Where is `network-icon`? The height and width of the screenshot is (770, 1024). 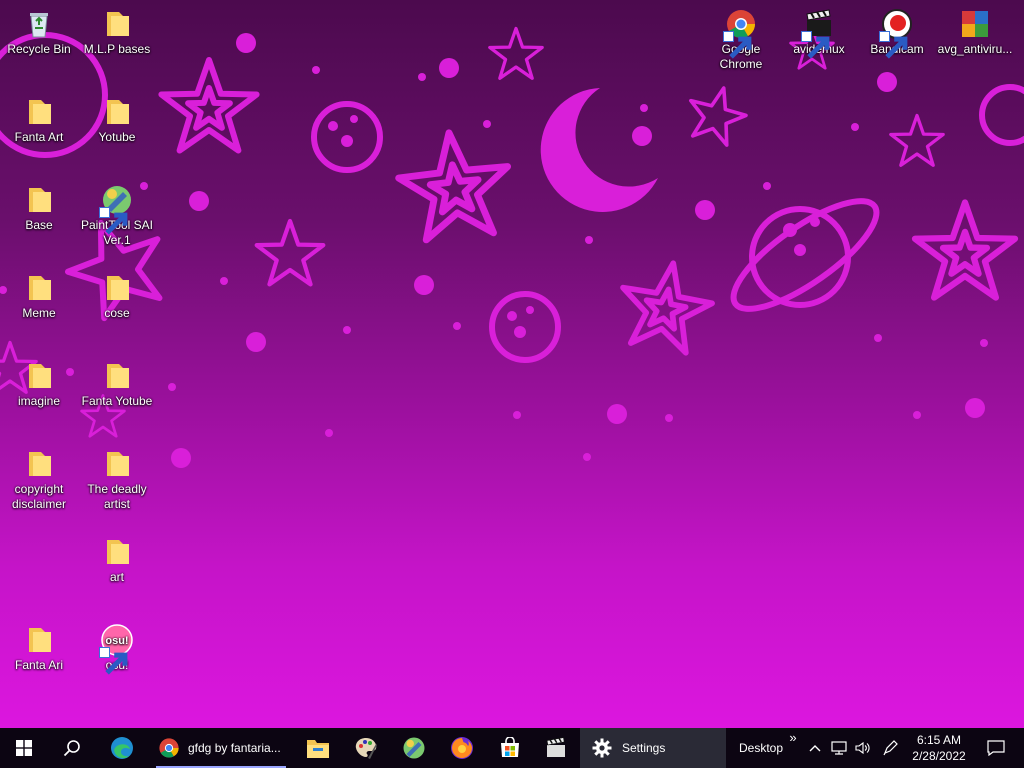
network-icon is located at coordinates (839, 748).